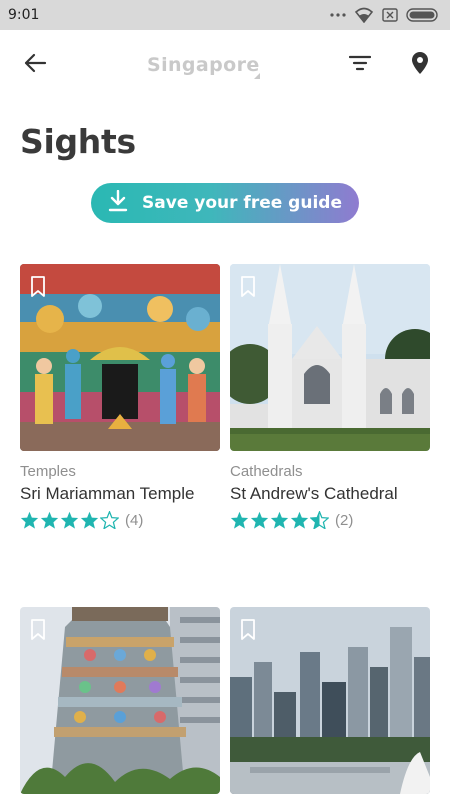 This screenshot has width=450, height=800. What do you see at coordinates (78, 141) in the screenshot?
I see `page-title: Sights` at bounding box center [78, 141].